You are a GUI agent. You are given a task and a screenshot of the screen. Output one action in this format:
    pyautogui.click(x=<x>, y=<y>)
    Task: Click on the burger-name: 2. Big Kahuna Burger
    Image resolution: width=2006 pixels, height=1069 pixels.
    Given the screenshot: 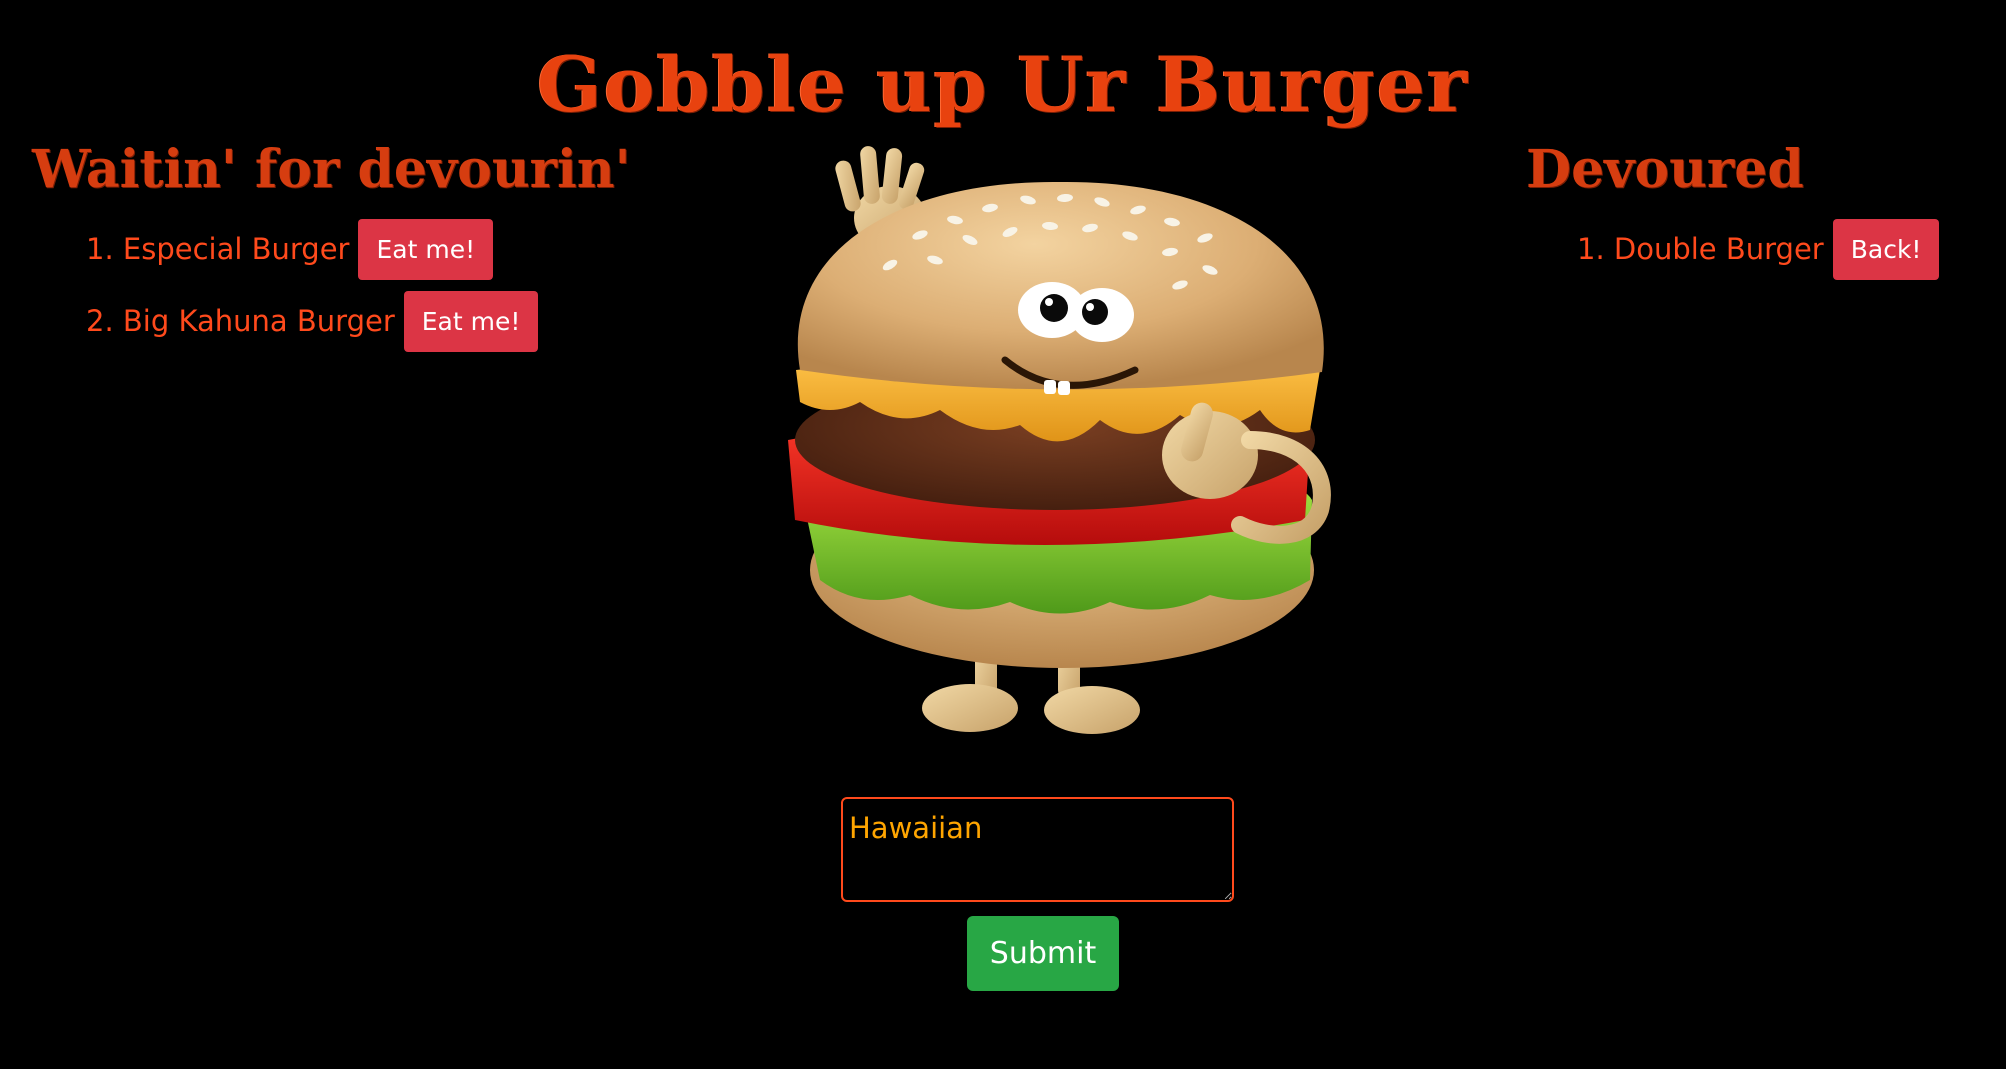 What is the action you would take?
    pyautogui.click(x=240, y=321)
    